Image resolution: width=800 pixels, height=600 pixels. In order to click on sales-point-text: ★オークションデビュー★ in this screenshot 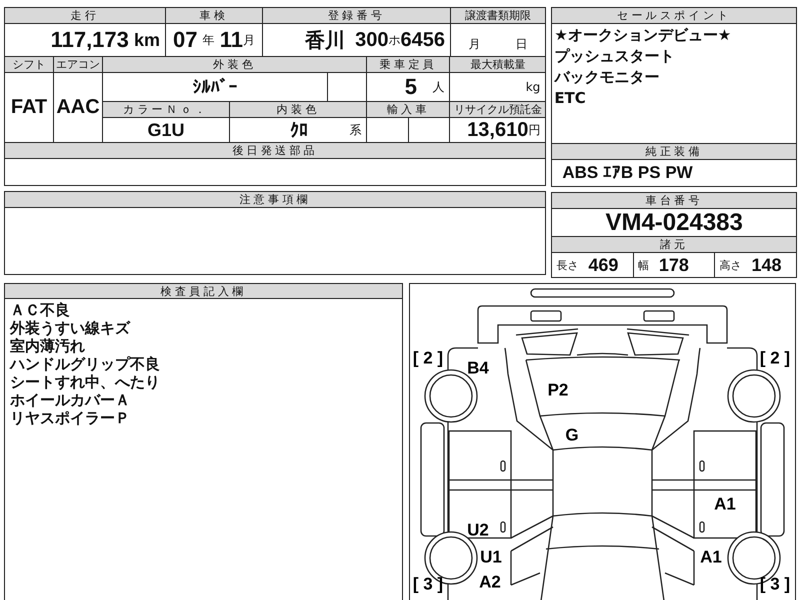, I will do `click(643, 35)`.